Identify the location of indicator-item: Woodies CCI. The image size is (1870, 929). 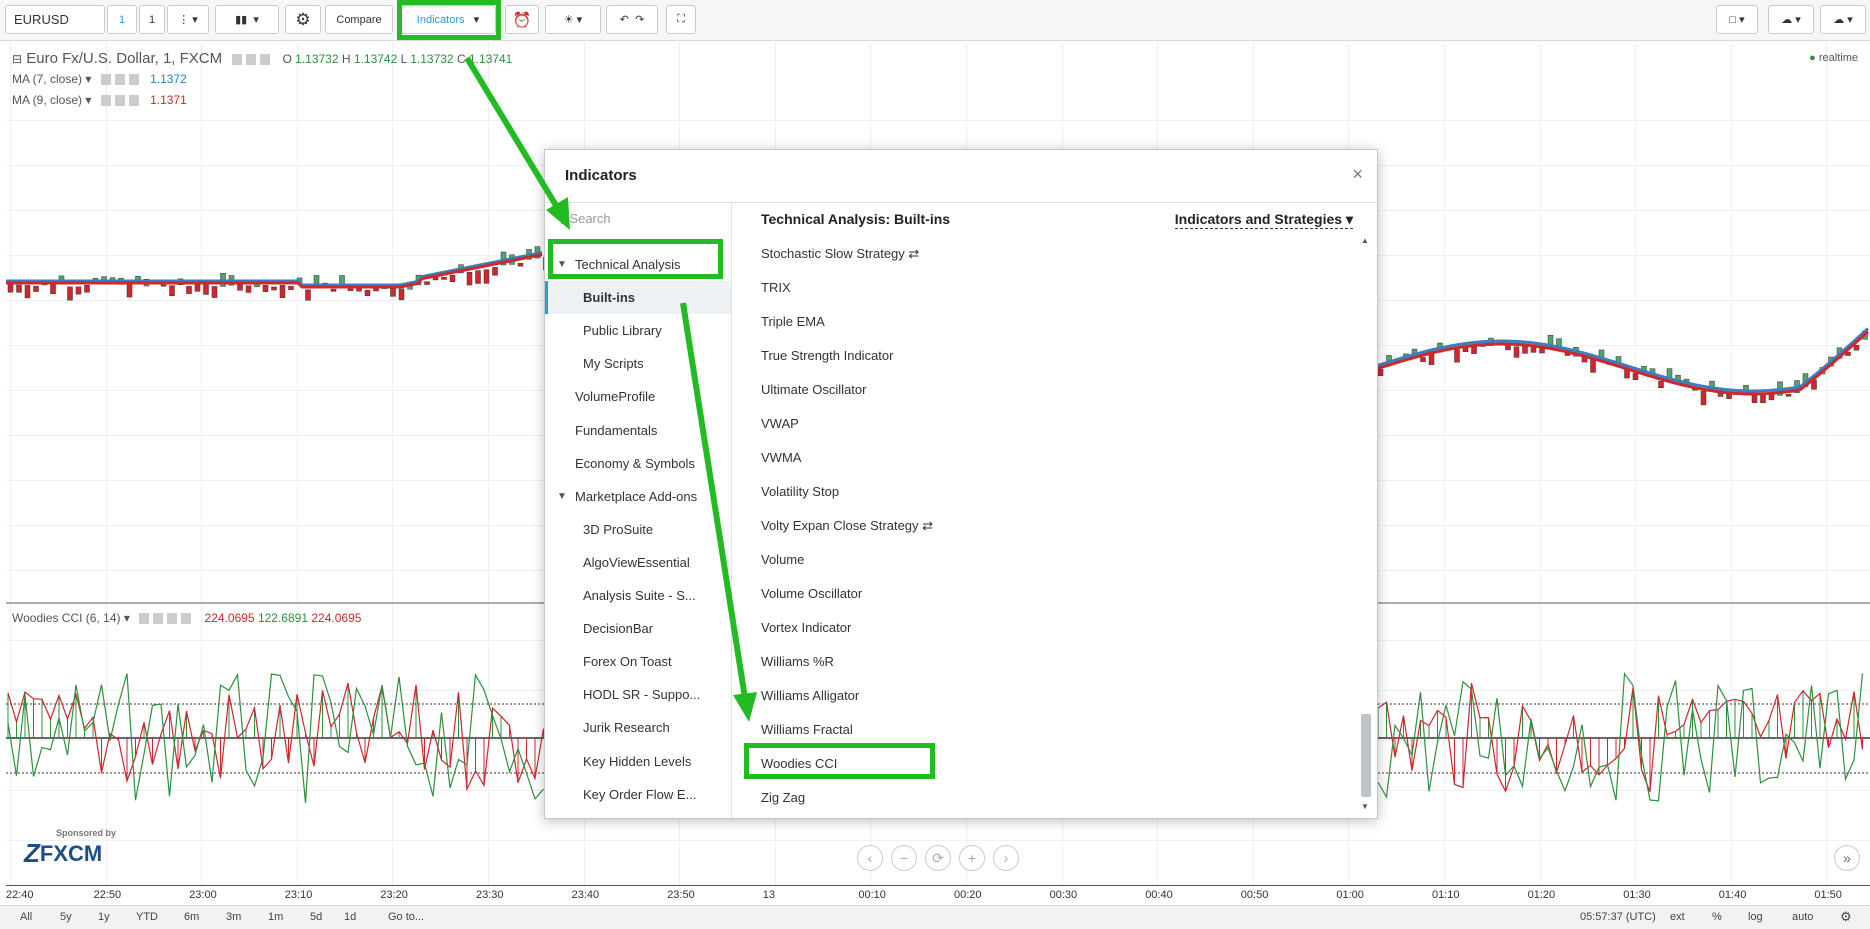
(799, 764).